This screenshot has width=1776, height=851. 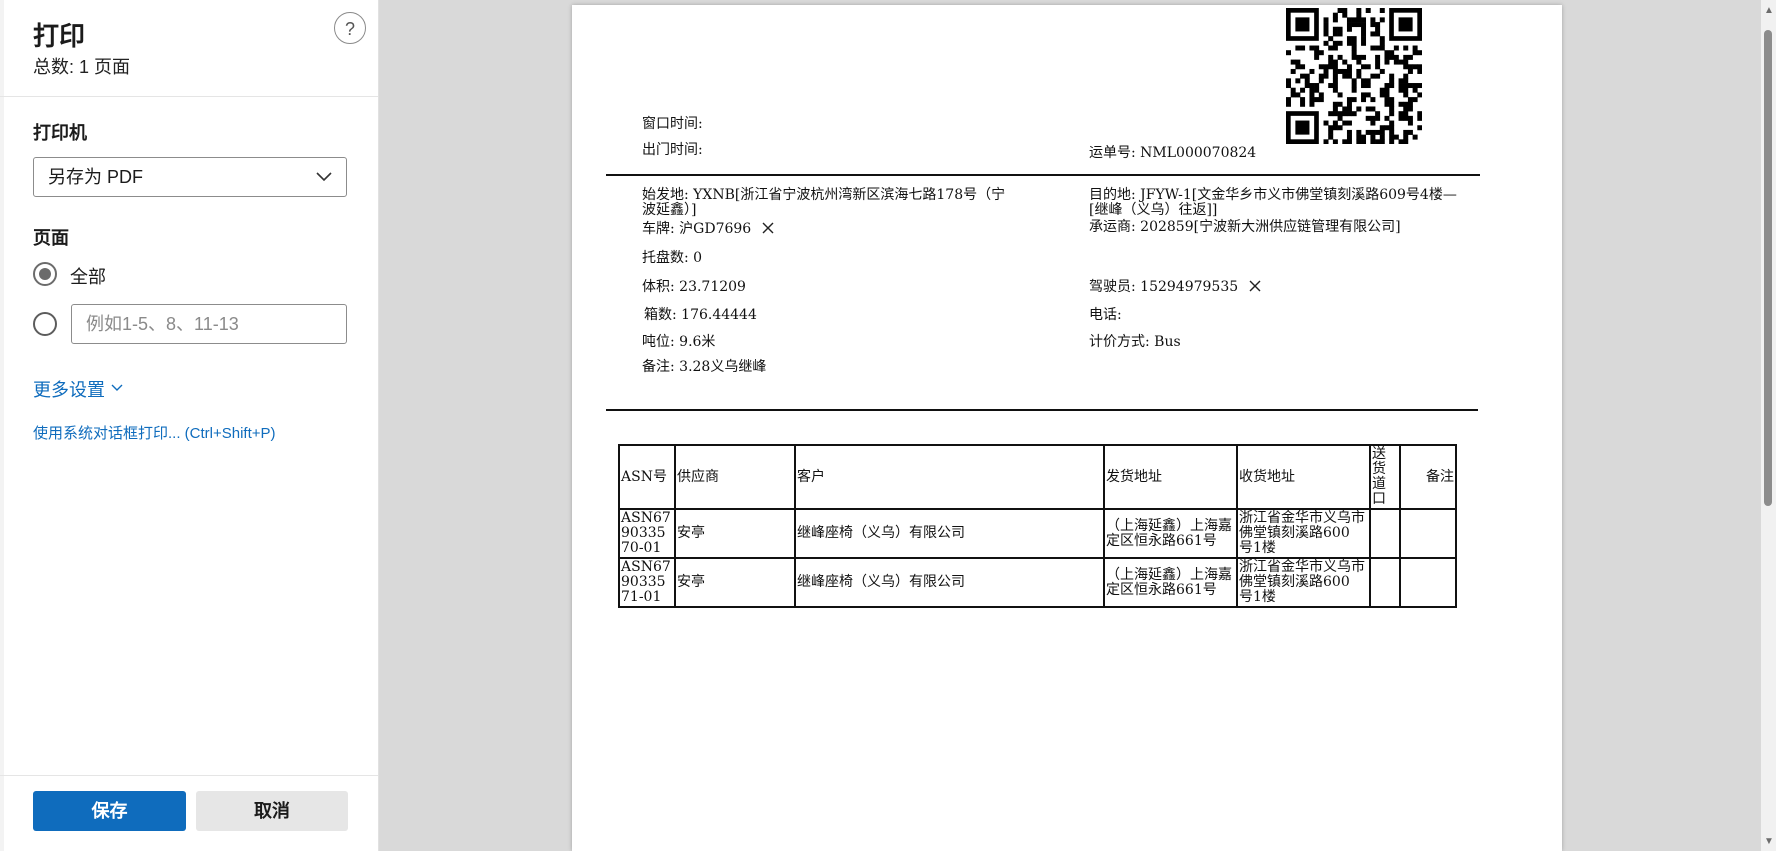 I want to click on system-dialog-link: 使用系统对话框打印... (Ctrl+Shift+P), so click(x=154, y=432).